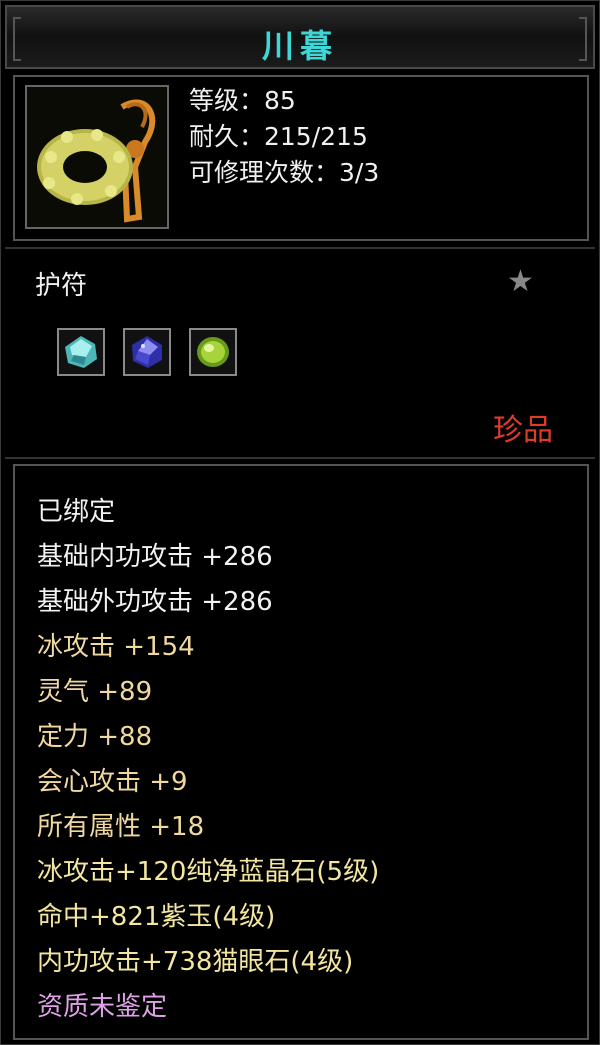  Describe the element at coordinates (95, 737) in the screenshot. I see `attr-focus: 定力 +88` at that location.